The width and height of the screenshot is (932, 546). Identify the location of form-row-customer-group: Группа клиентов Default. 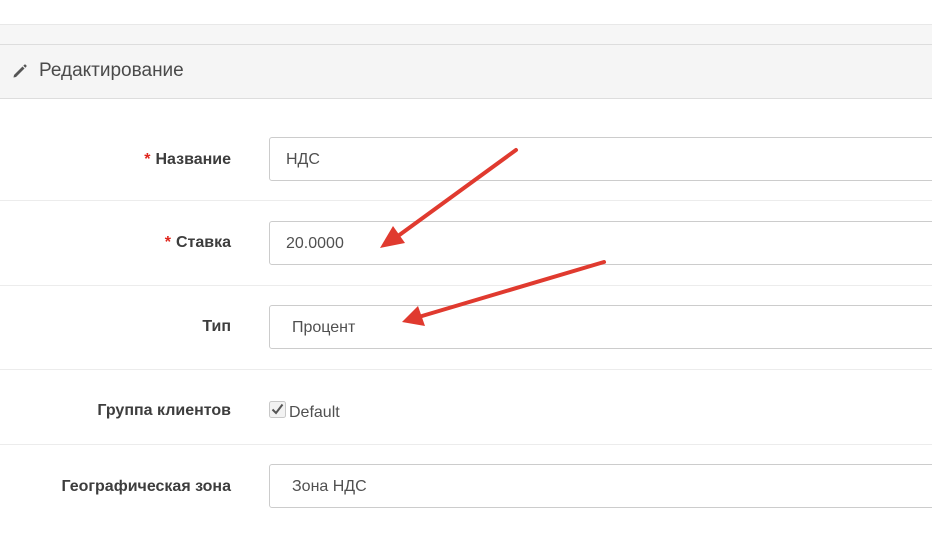
(466, 407).